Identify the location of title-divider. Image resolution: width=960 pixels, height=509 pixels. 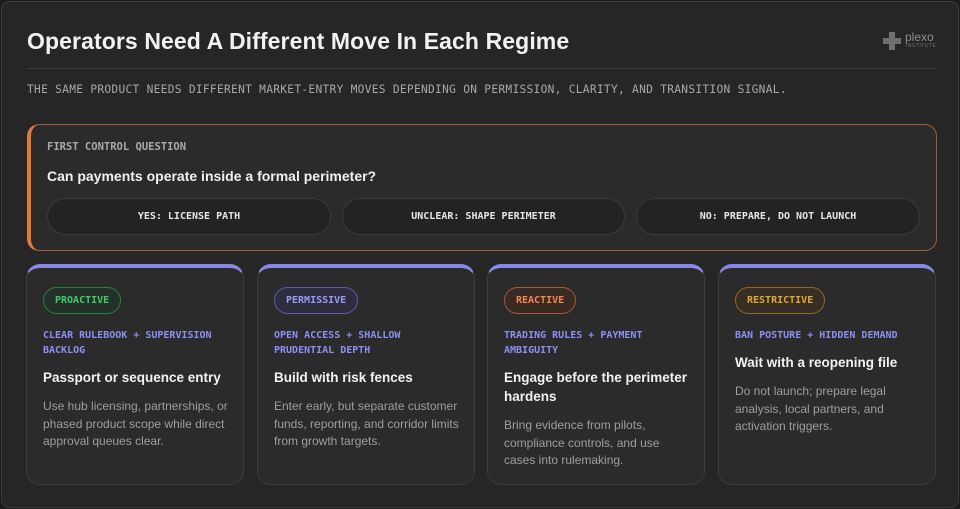
(482, 68).